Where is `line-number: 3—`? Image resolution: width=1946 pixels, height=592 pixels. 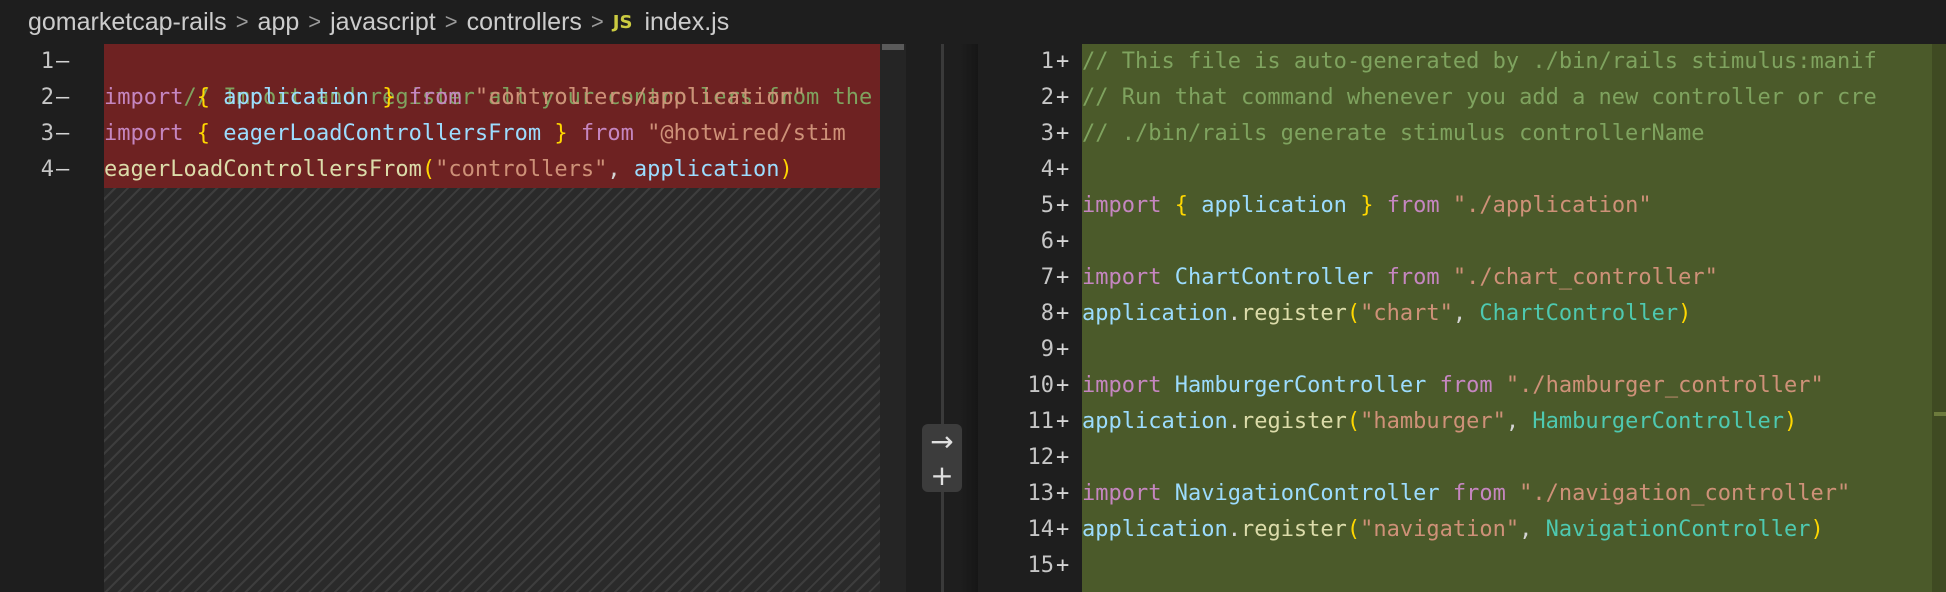 line-number: 3— is located at coordinates (55, 133).